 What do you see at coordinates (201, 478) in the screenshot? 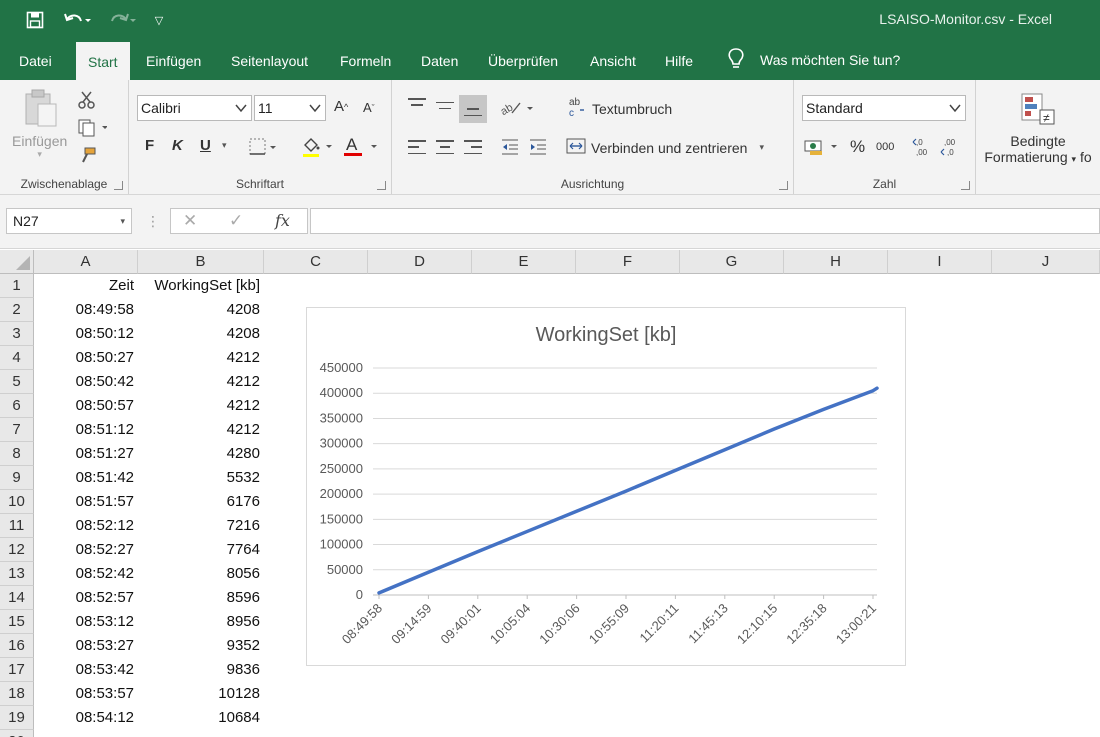
I see `cell-b: 5532` at bounding box center [201, 478].